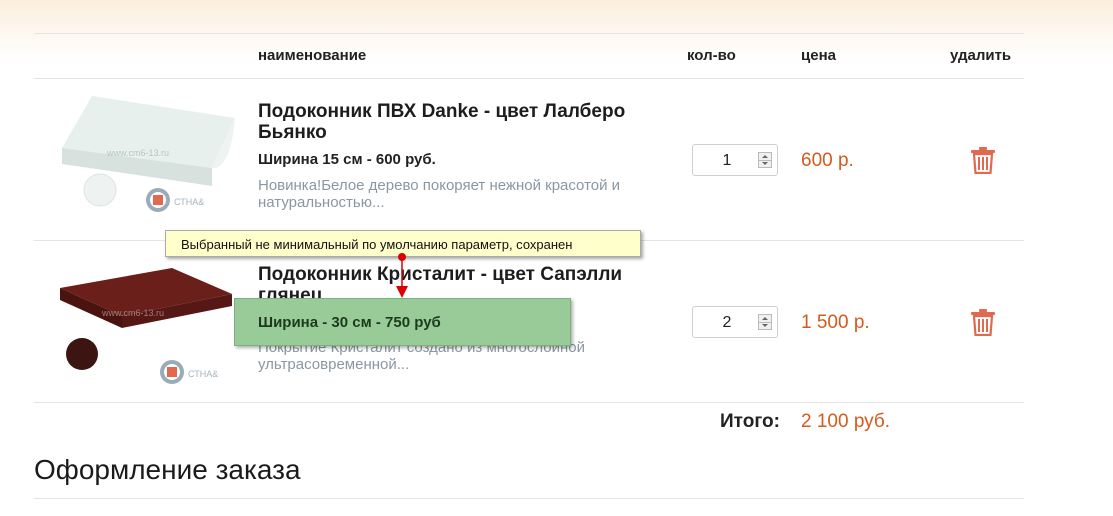 The height and width of the screenshot is (516, 1113). I want to click on top-divider, so click(529, 33).